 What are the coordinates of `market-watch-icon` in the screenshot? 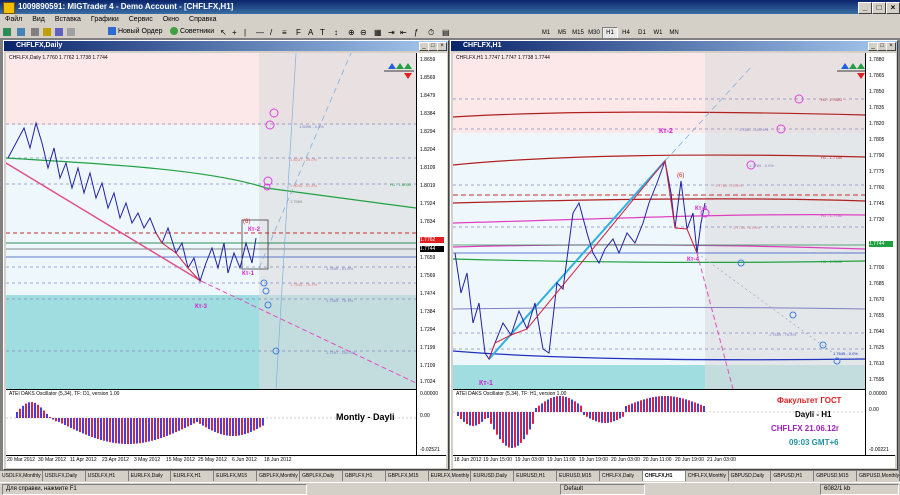 It's located at (35, 32).